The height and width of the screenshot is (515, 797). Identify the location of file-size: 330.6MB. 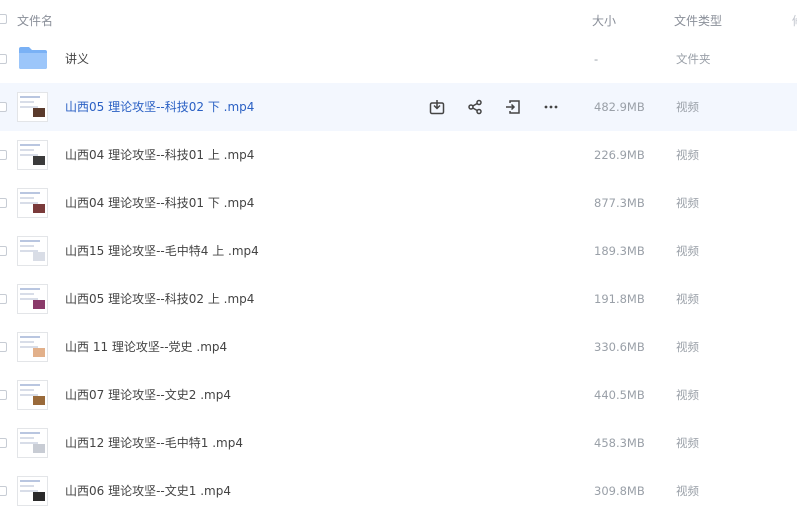
(619, 347).